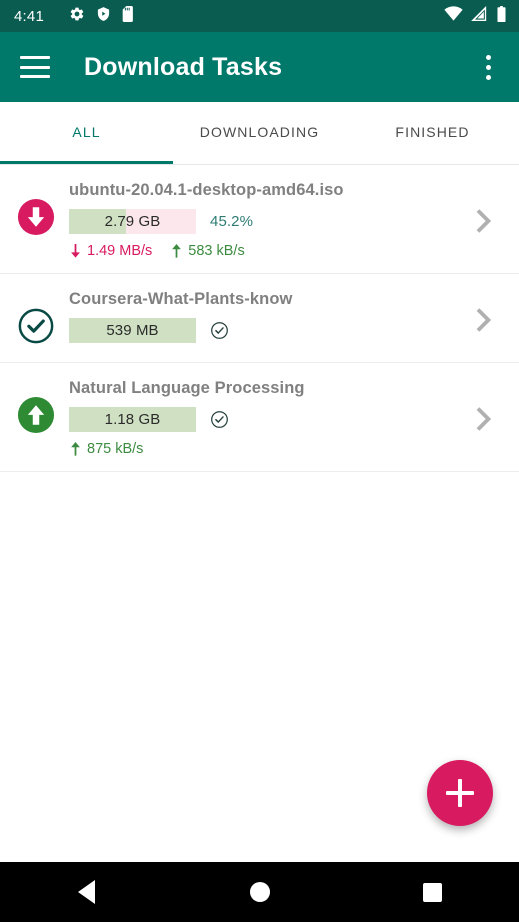  I want to click on nav-back-button, so click(86, 892).